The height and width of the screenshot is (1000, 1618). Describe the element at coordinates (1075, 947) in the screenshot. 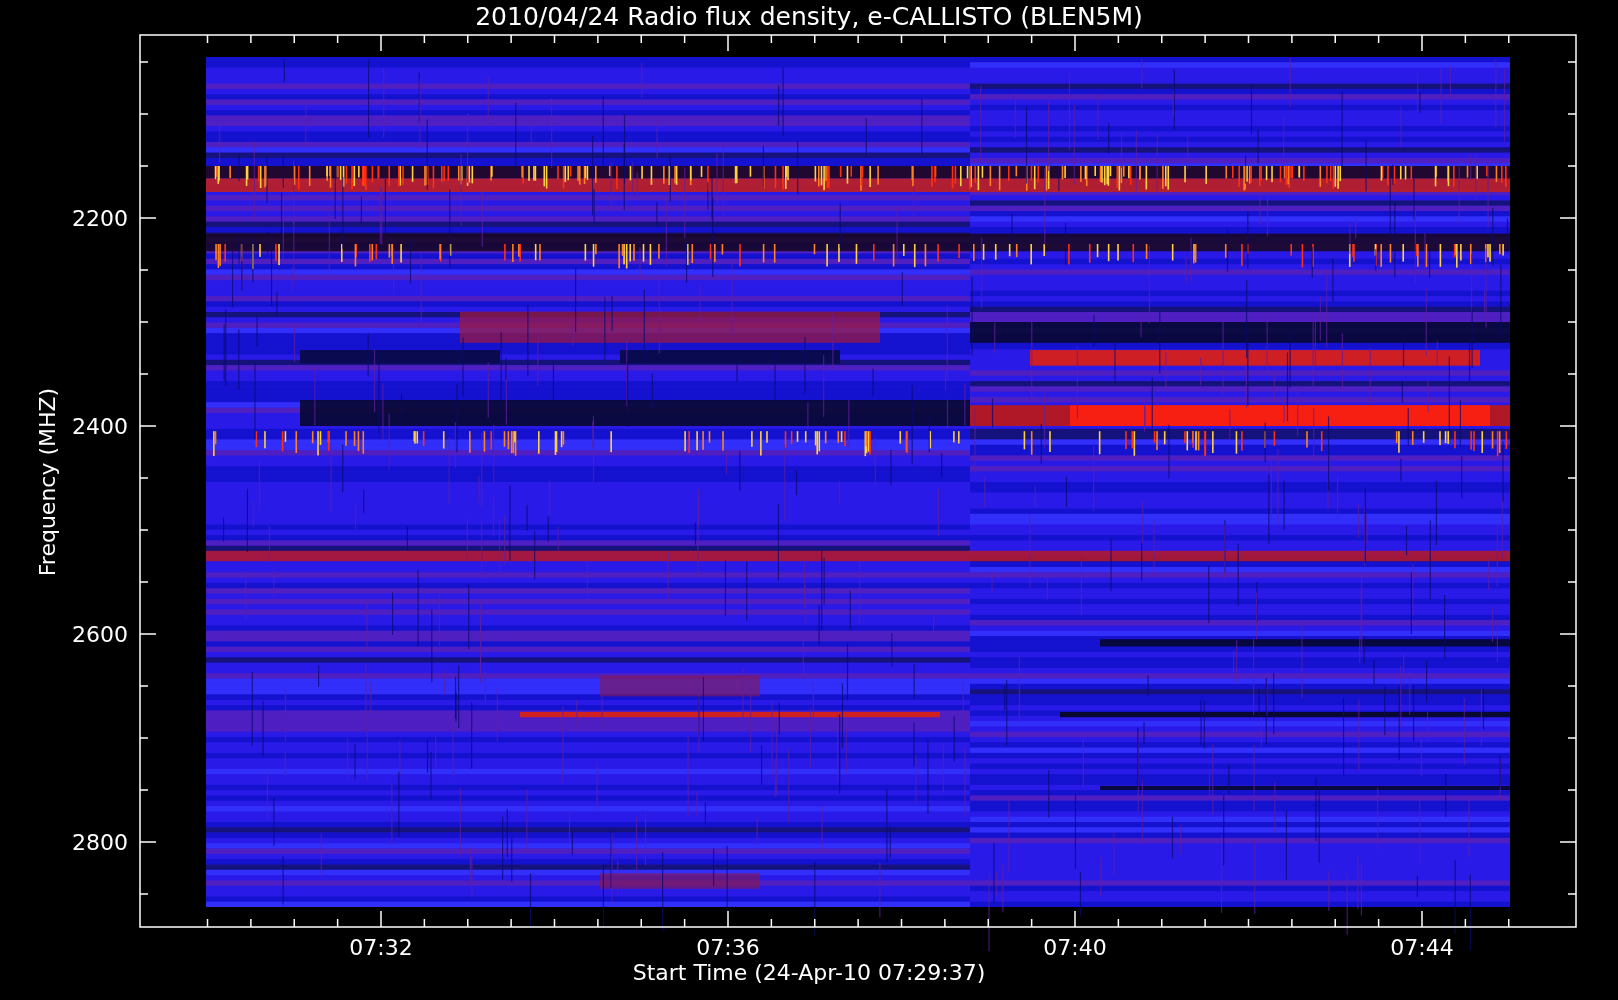

I see `tick-label: 07:40` at that location.